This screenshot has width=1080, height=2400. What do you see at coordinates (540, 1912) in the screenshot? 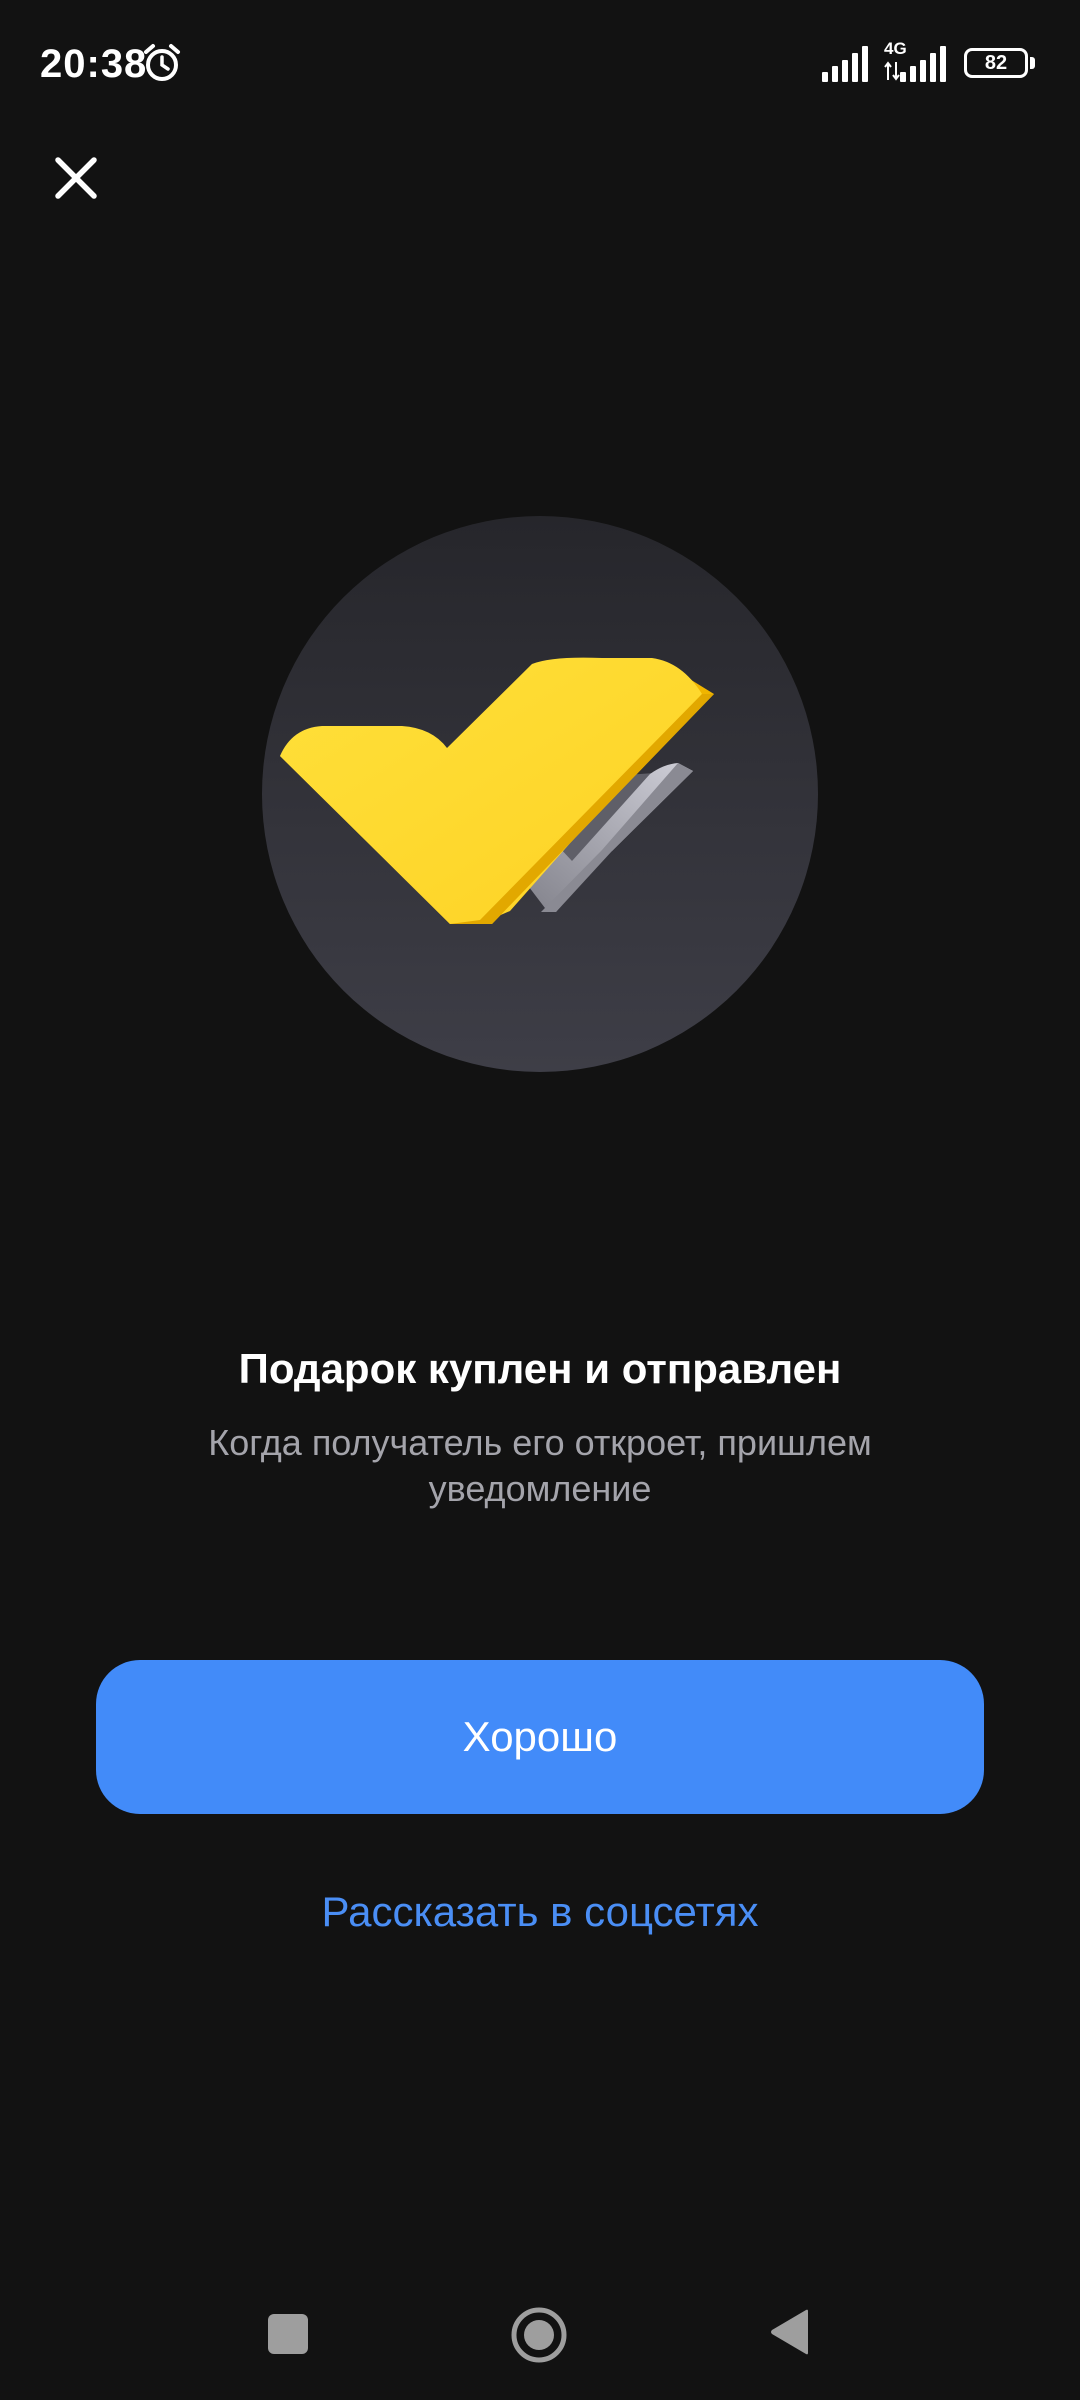
I see `share-social-link: Рассказать в соцсетях` at bounding box center [540, 1912].